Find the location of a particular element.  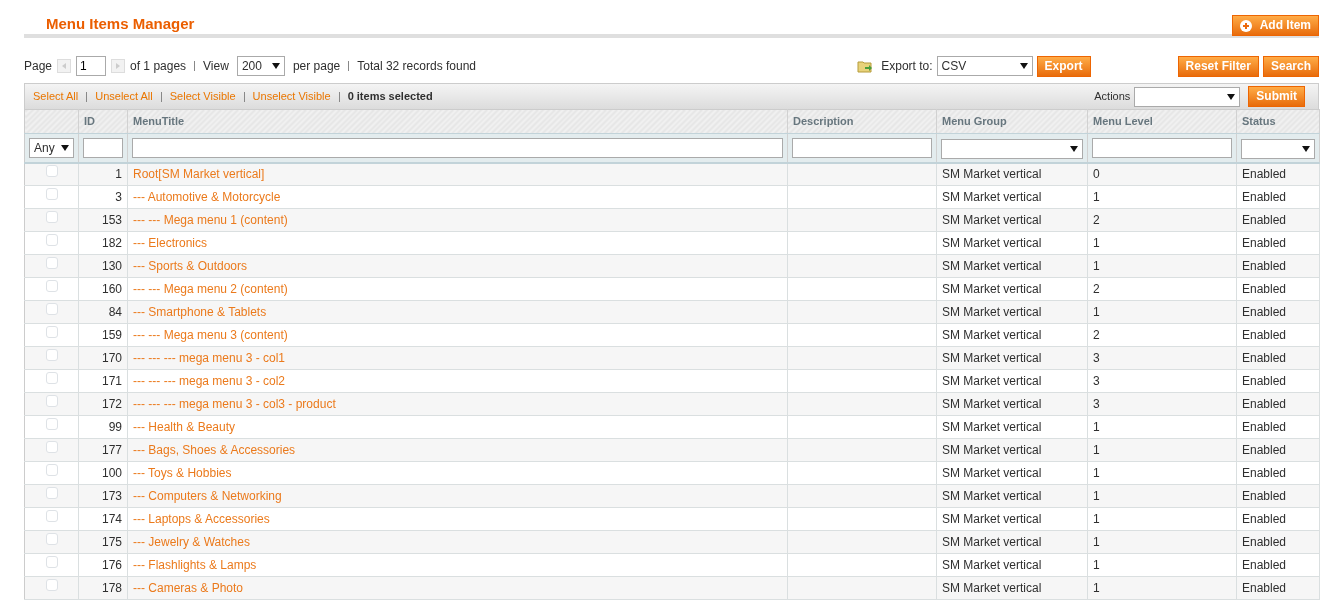

add-item-button: Add Item is located at coordinates (1275, 25).